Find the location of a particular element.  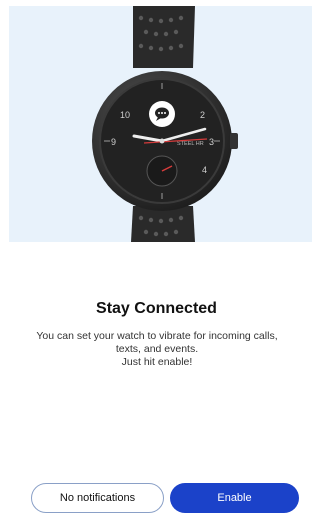

enable-button: Enable is located at coordinates (234, 498).